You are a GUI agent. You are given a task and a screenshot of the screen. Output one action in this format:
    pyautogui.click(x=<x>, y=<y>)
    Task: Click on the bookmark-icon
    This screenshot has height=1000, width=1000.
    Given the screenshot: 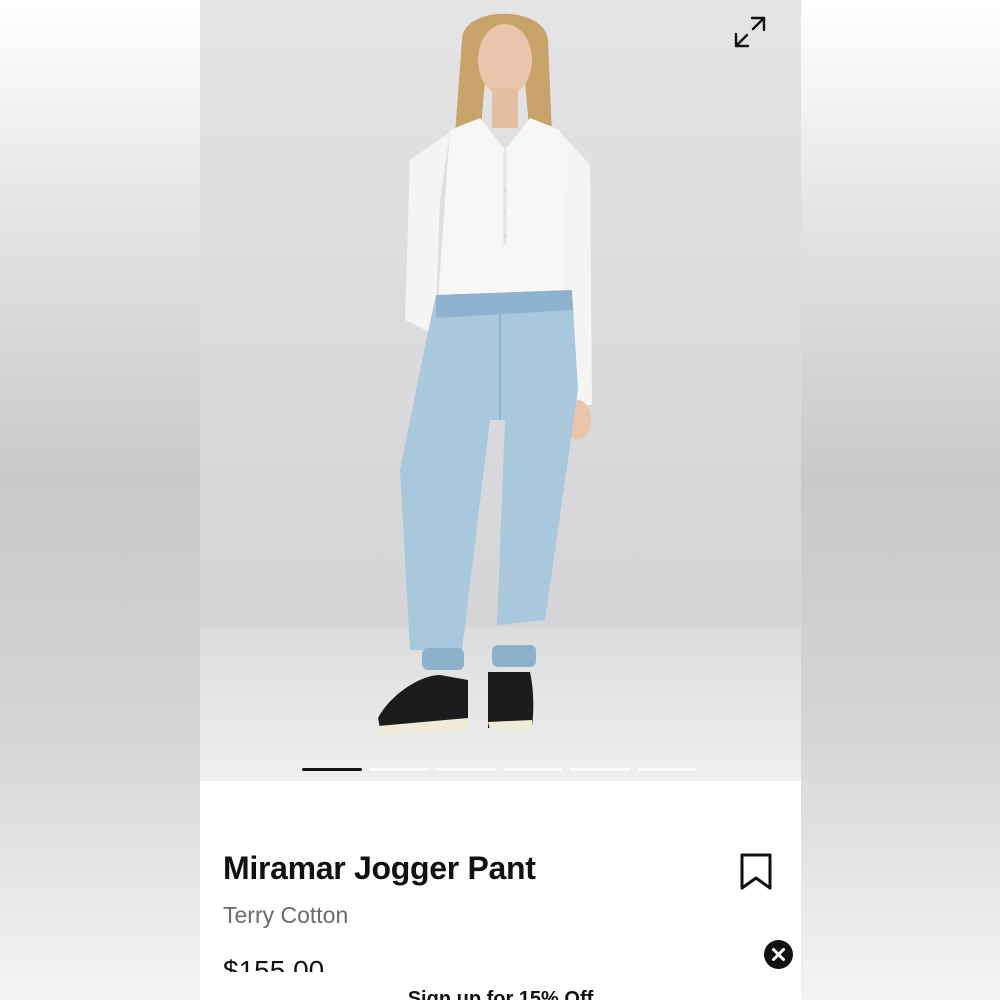 What is the action you would take?
    pyautogui.click(x=756, y=872)
    